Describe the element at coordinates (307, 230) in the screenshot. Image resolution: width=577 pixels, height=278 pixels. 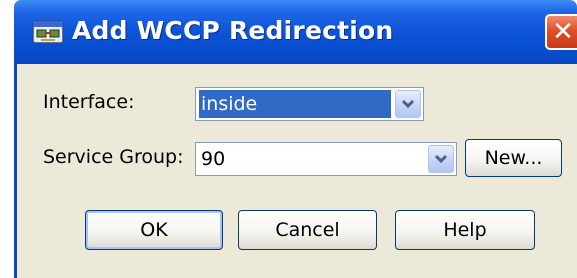
I see `cancel-button: Cancel` at that location.